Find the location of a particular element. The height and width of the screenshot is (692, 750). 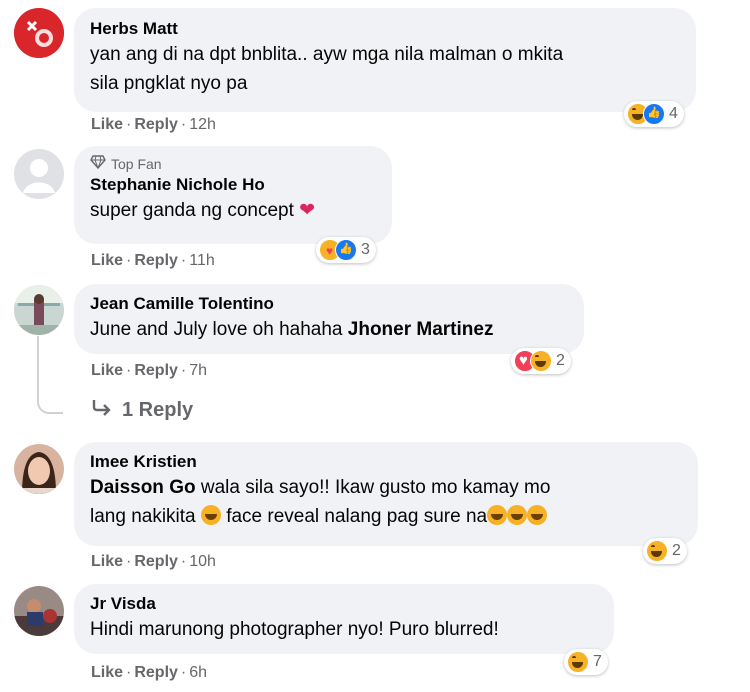

comment-actions: Like · Reply · 7h is located at coordinates (149, 371).